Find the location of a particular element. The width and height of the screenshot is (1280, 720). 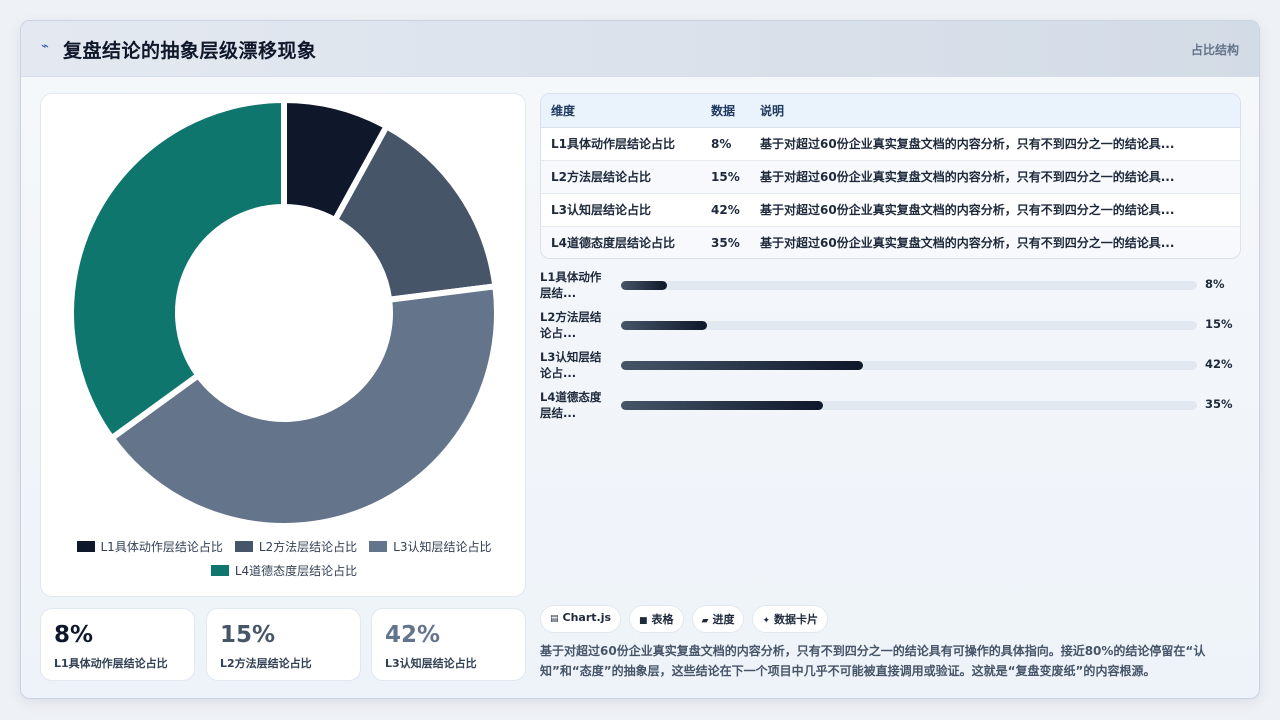

chip-chartjs: ▤ Chart.js is located at coordinates (581, 619).